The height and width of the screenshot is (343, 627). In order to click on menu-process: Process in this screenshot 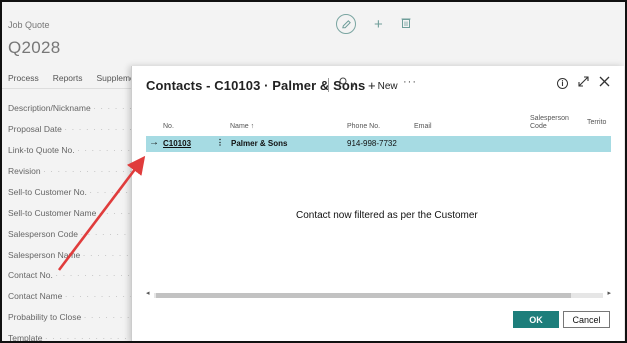, I will do `click(23, 78)`.